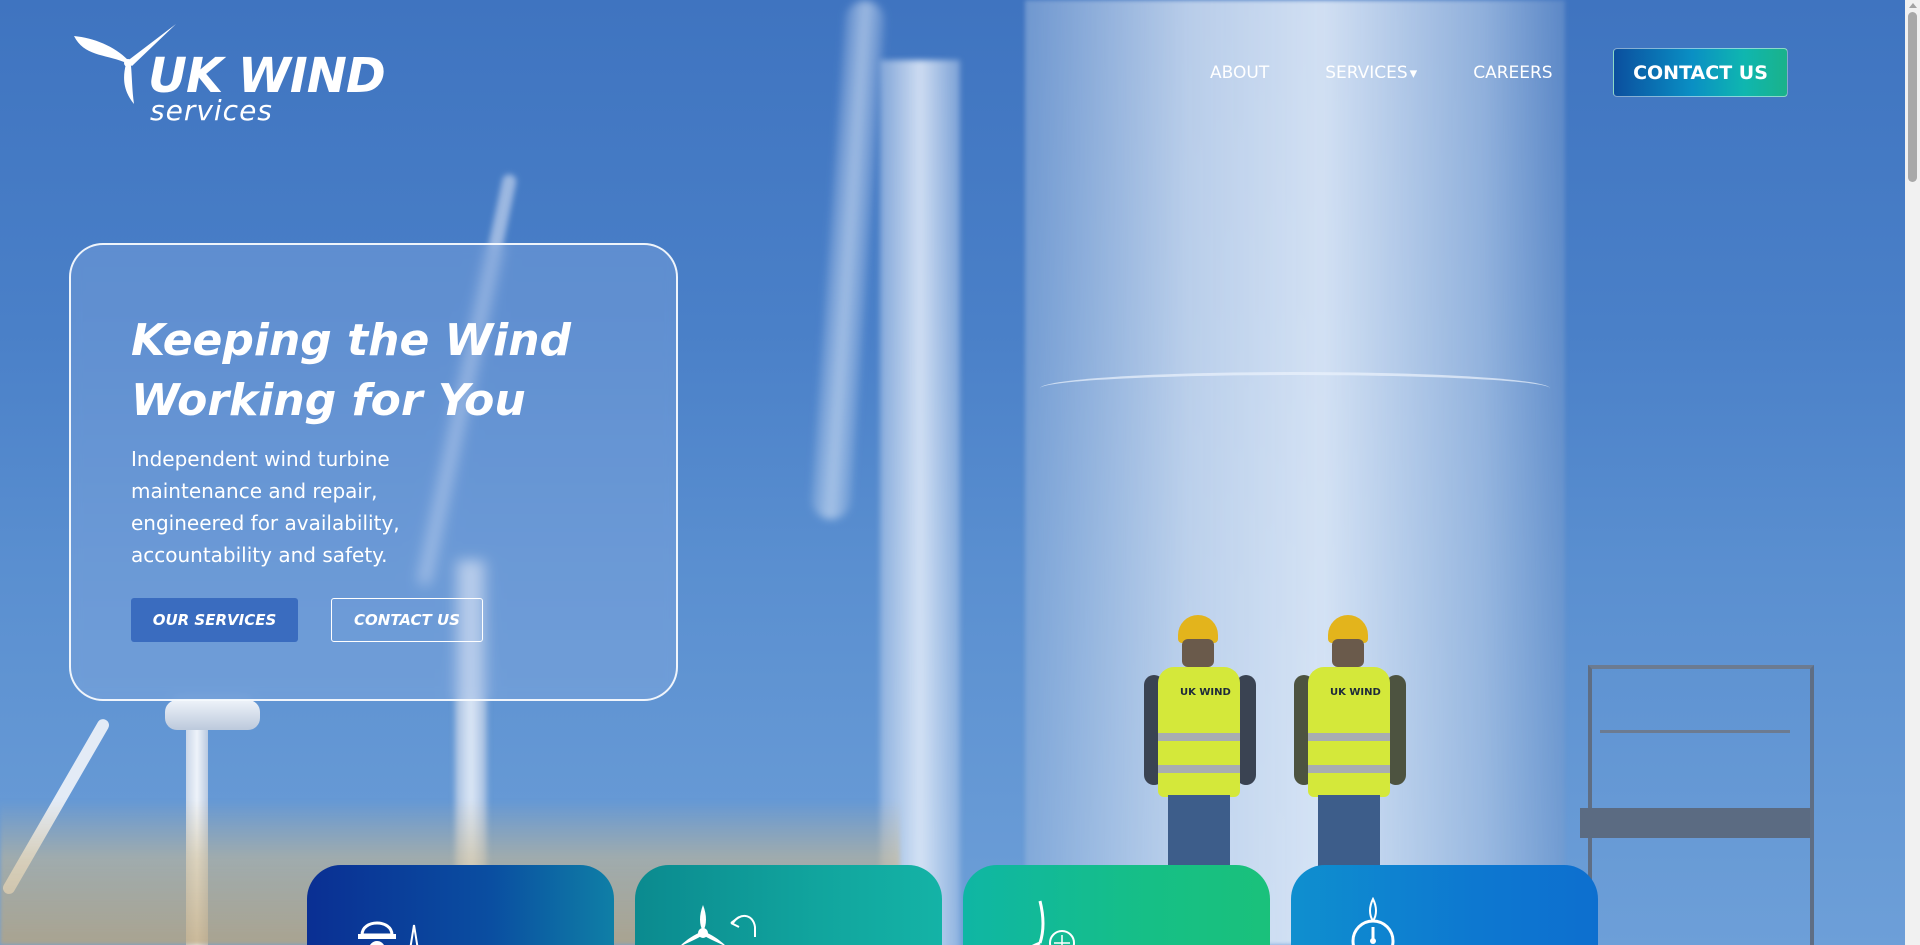 The height and width of the screenshot is (945, 1920). Describe the element at coordinates (234, 75) in the screenshot. I see `site-logo: UK WIND services` at that location.